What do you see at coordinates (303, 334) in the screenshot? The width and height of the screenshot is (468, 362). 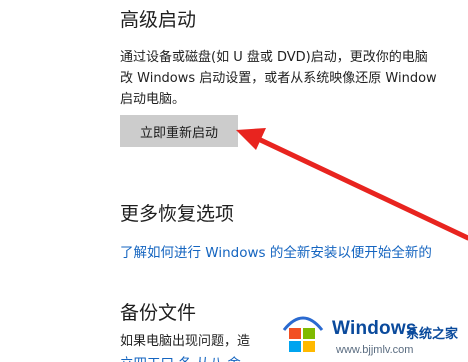 I see `windows-logo-icon` at bounding box center [303, 334].